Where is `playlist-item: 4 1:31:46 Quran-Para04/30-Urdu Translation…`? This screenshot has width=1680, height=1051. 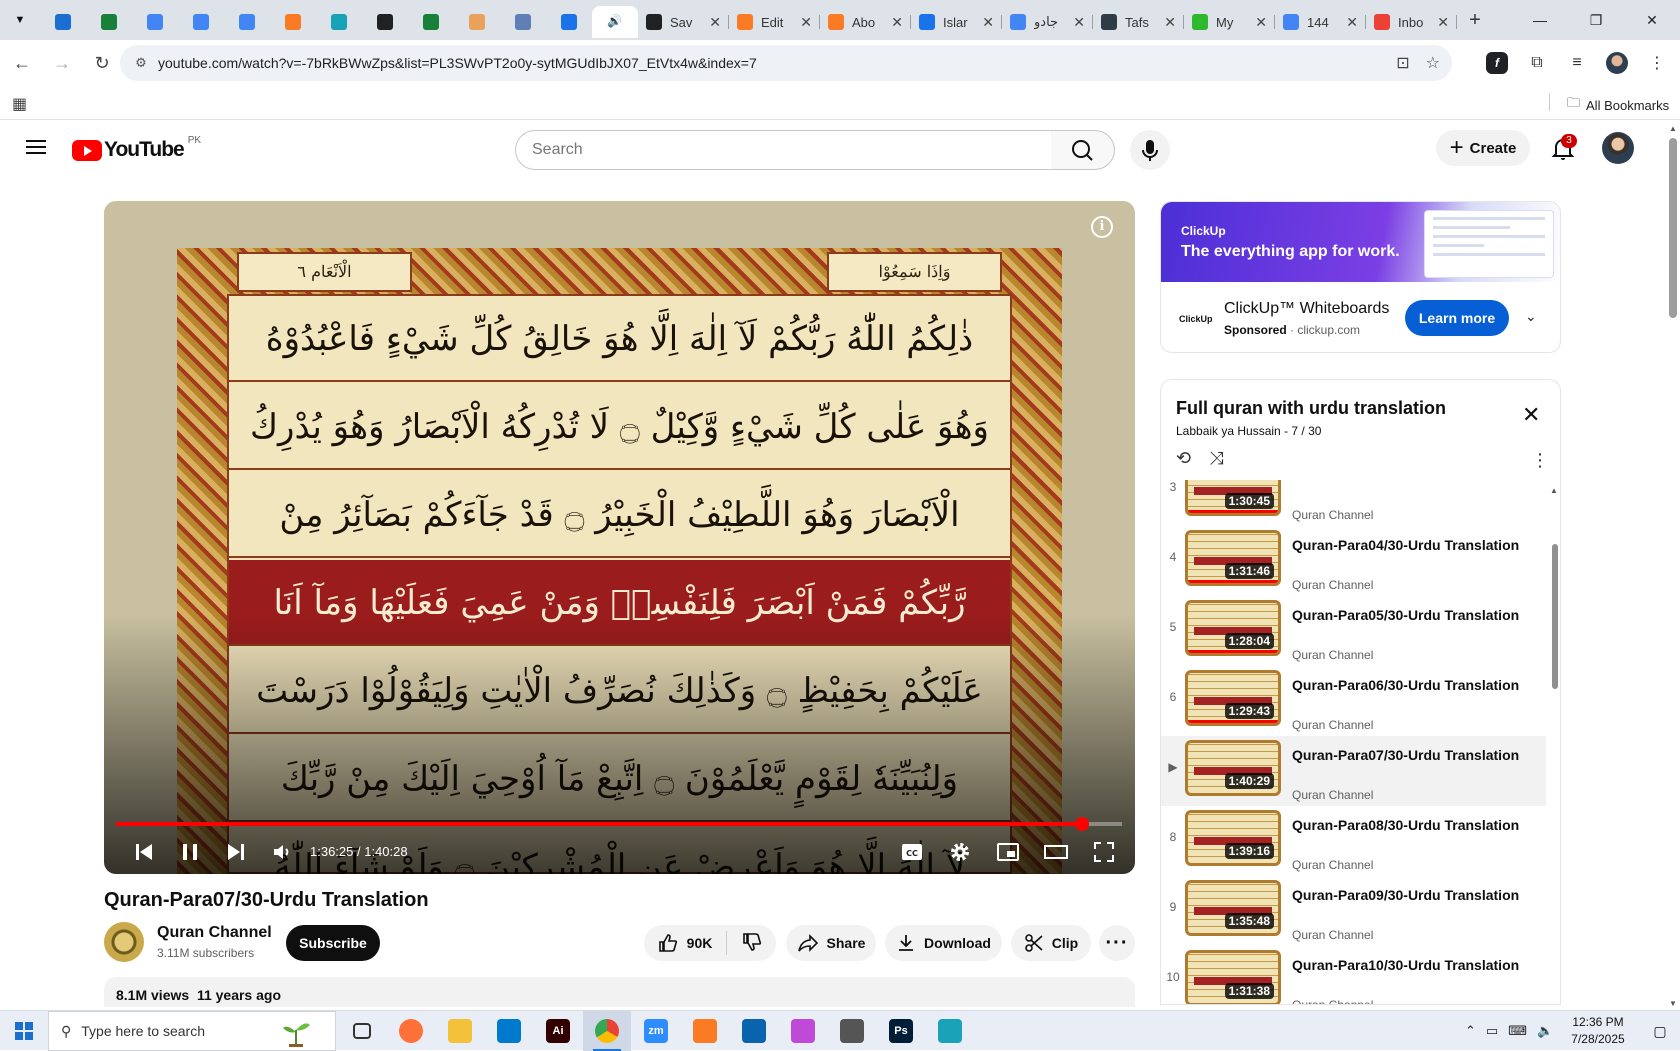
playlist-item: 4 1:31:46 Quran-Para04/30-Urdu Translation… is located at coordinates (1353, 561).